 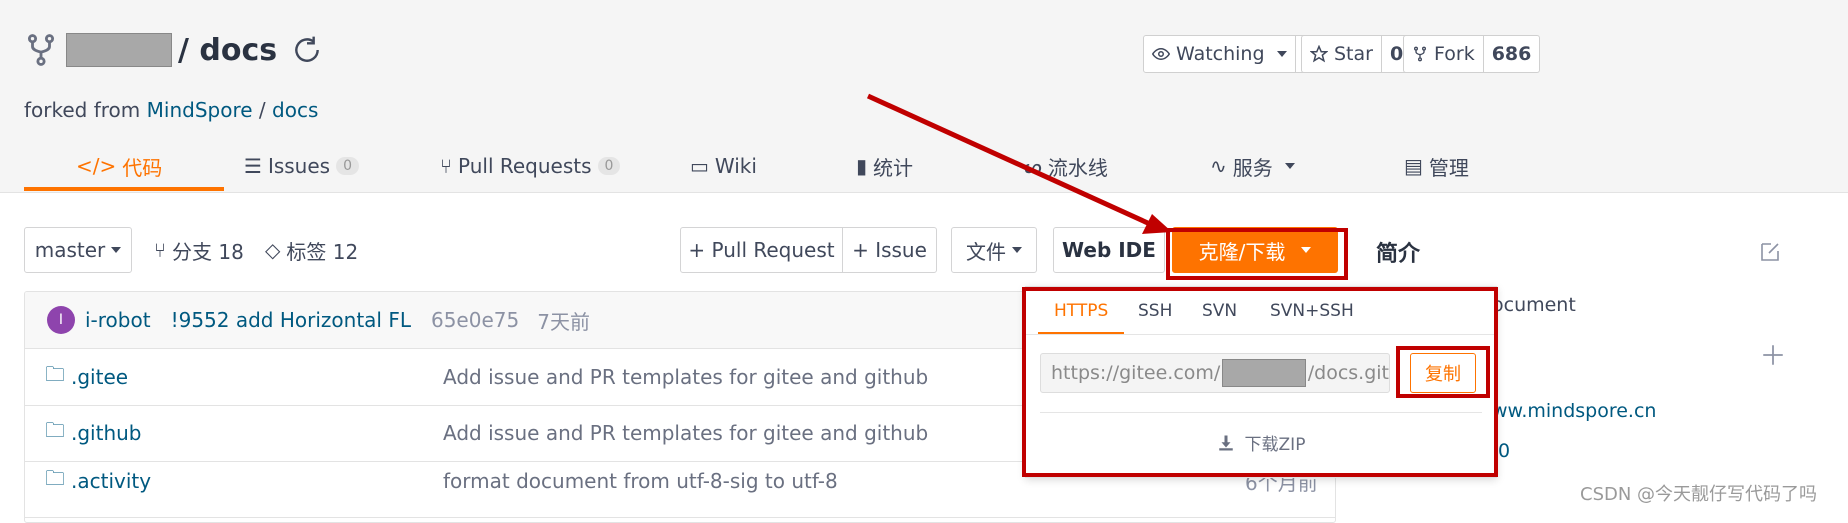 What do you see at coordinates (563, 321) in the screenshot?
I see `commit-time: 7天前` at bounding box center [563, 321].